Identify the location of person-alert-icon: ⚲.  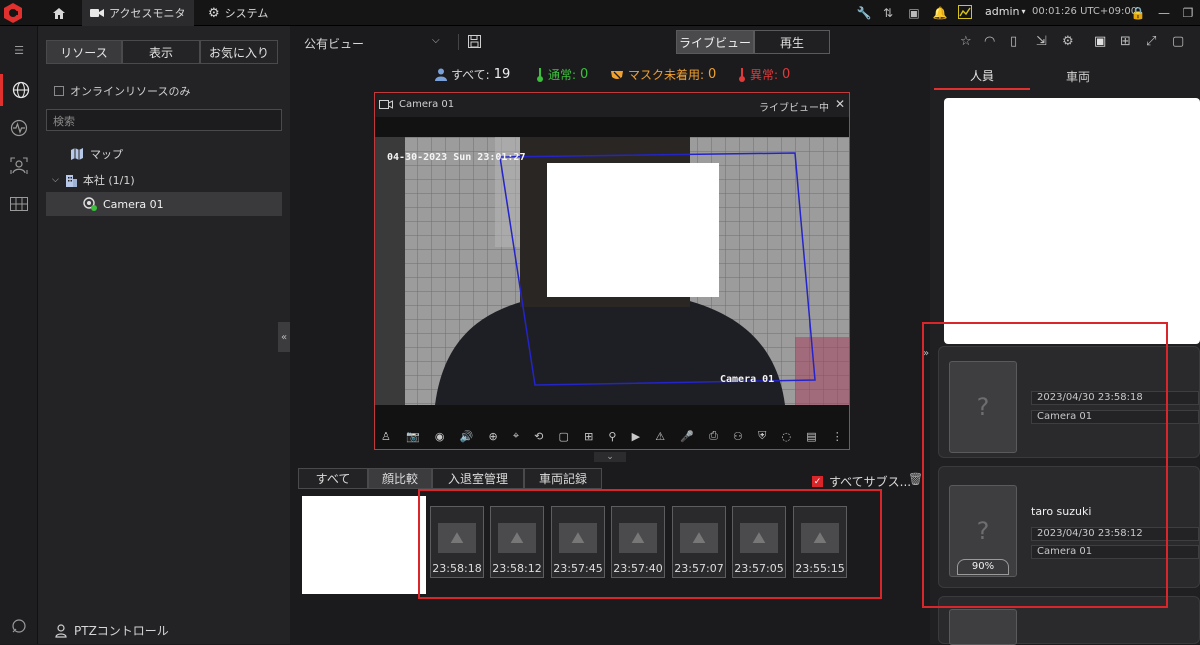
(612, 436).